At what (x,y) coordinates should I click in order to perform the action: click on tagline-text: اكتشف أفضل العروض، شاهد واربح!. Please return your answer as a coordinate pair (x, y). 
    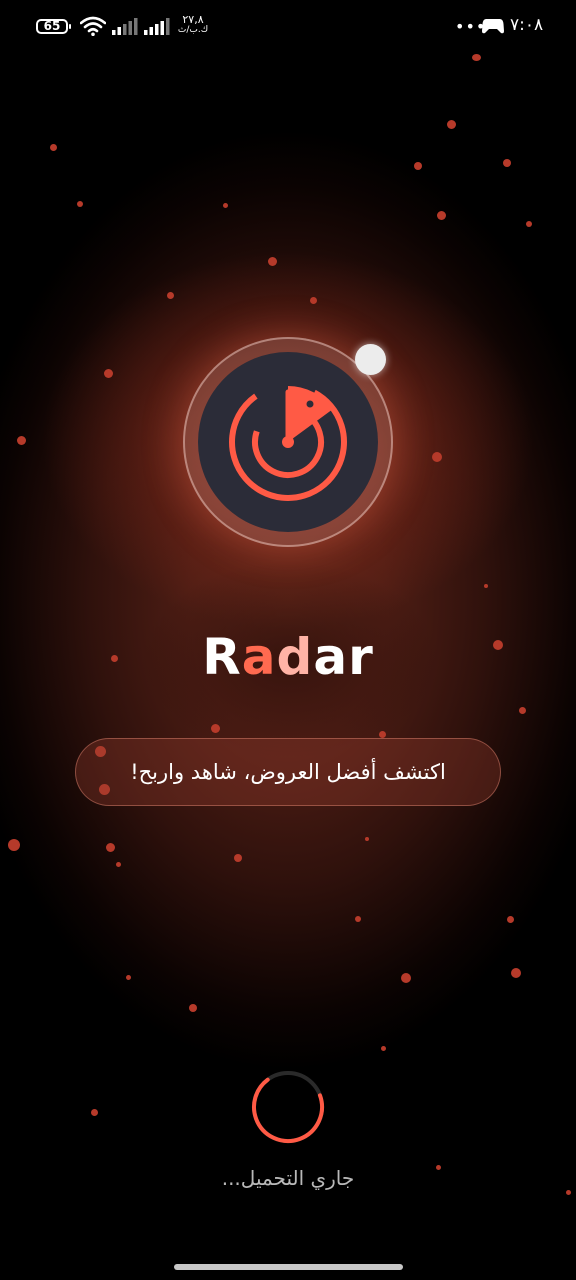
    Looking at the image, I should click on (288, 772).